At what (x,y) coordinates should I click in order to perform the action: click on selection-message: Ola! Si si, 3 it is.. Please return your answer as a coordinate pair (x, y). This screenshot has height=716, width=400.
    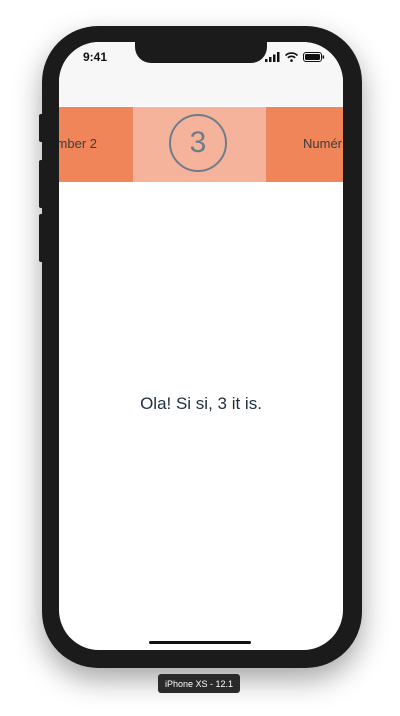
    Looking at the image, I should click on (201, 403).